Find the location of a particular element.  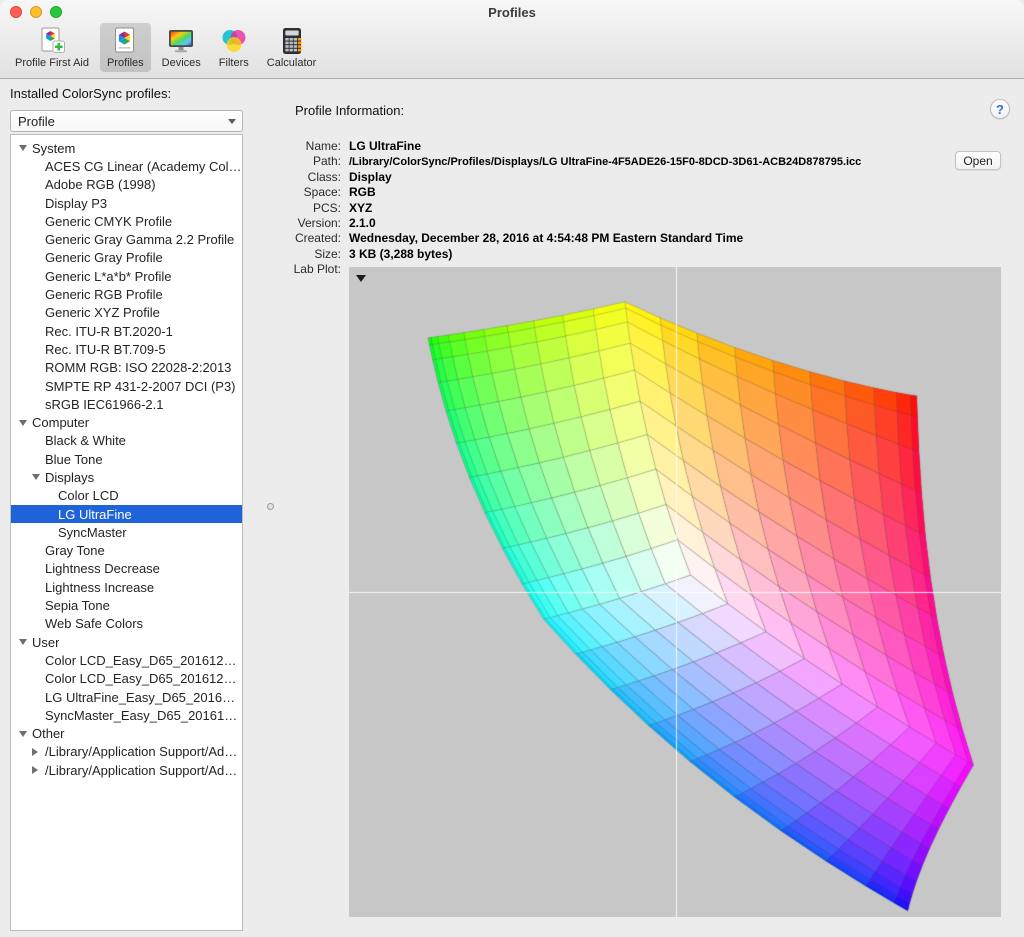

toolbar-item-label: Devices is located at coordinates (181, 63).